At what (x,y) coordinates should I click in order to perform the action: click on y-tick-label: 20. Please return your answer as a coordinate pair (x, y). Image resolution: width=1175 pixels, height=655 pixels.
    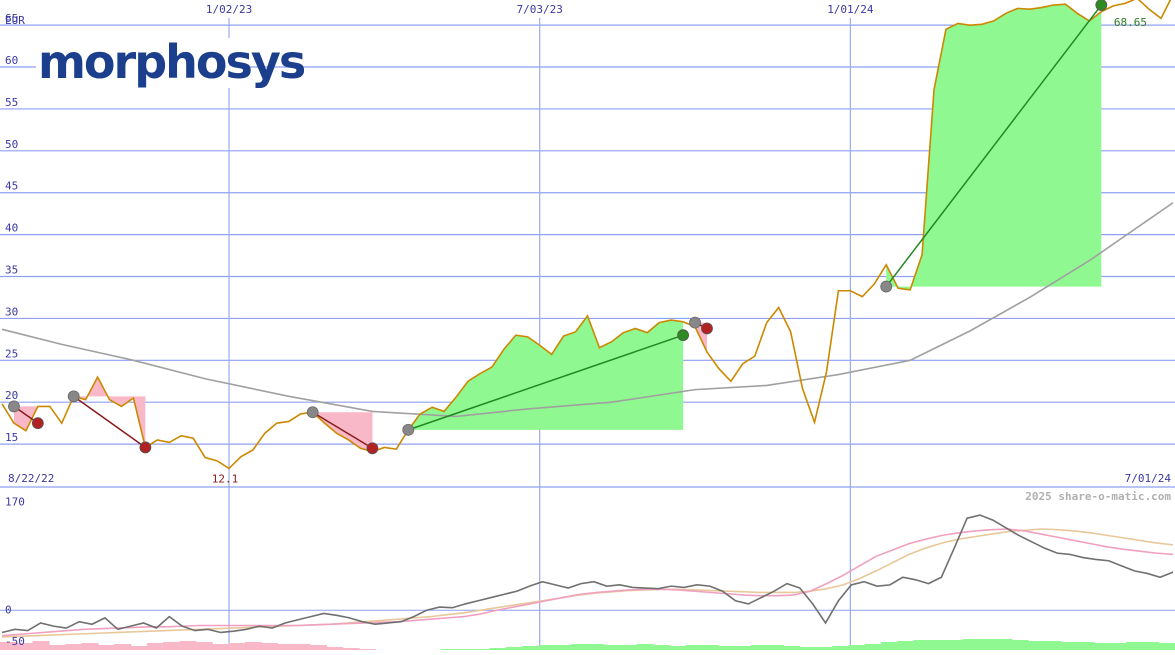
    Looking at the image, I should click on (11, 395).